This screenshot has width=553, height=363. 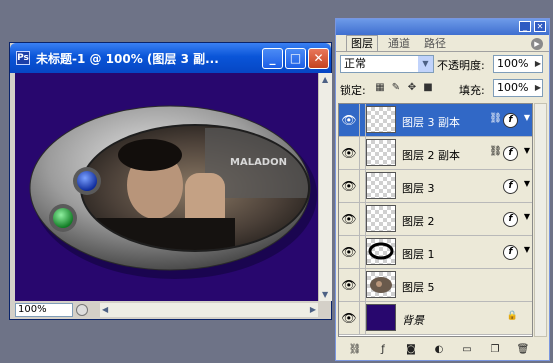 What do you see at coordinates (538, 64) in the screenshot?
I see `opacity-slider-icon: ▶` at bounding box center [538, 64].